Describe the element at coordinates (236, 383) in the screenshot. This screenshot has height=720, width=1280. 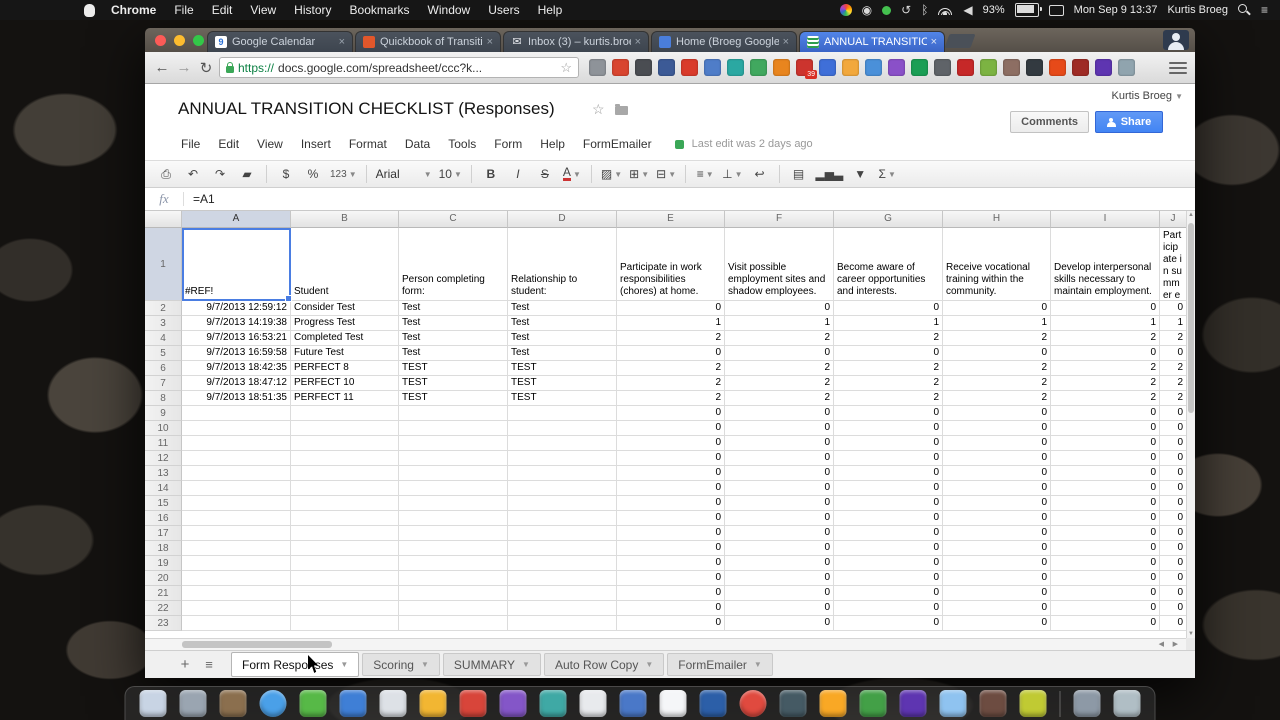
I see `cell: 9/7/2013 18:47:12` at that location.